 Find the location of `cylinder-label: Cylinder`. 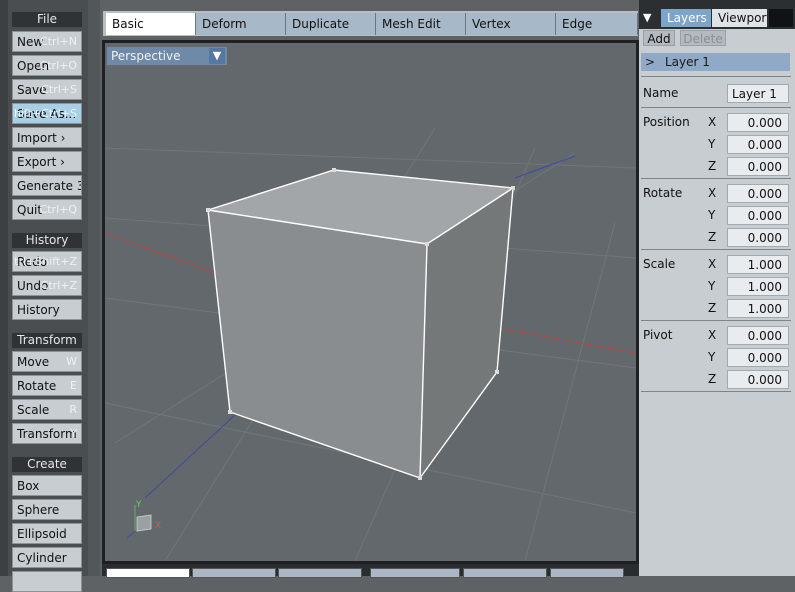

cylinder-label: Cylinder is located at coordinates (42, 558).